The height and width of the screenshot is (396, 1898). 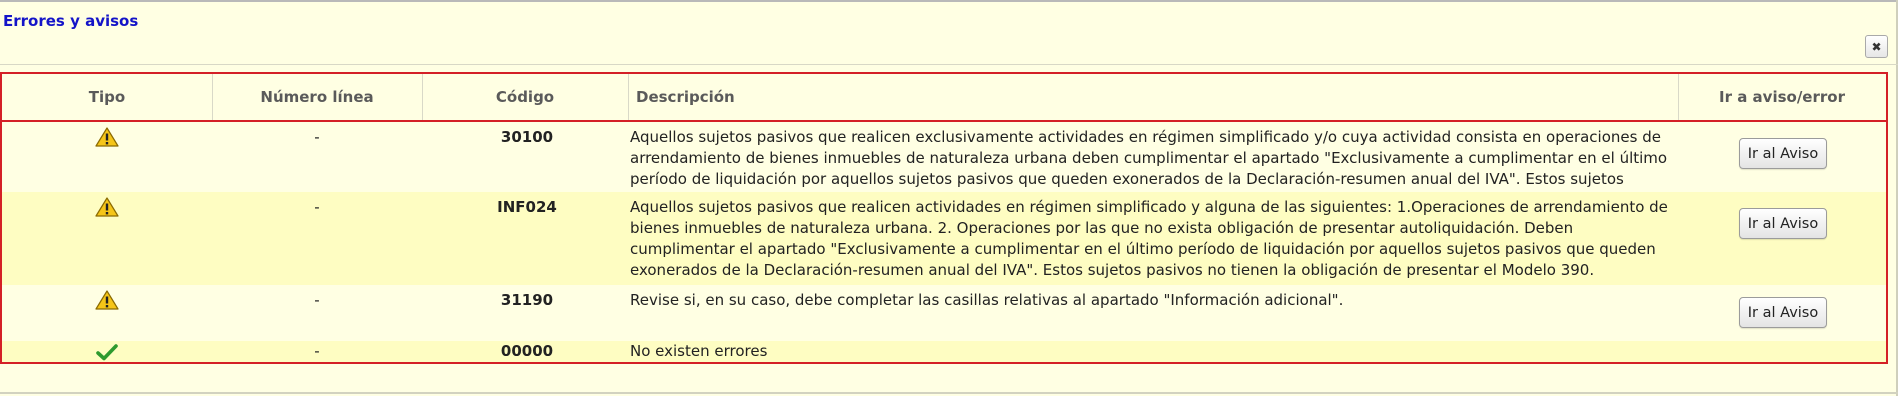 I want to click on row-code: 31190, so click(x=527, y=300).